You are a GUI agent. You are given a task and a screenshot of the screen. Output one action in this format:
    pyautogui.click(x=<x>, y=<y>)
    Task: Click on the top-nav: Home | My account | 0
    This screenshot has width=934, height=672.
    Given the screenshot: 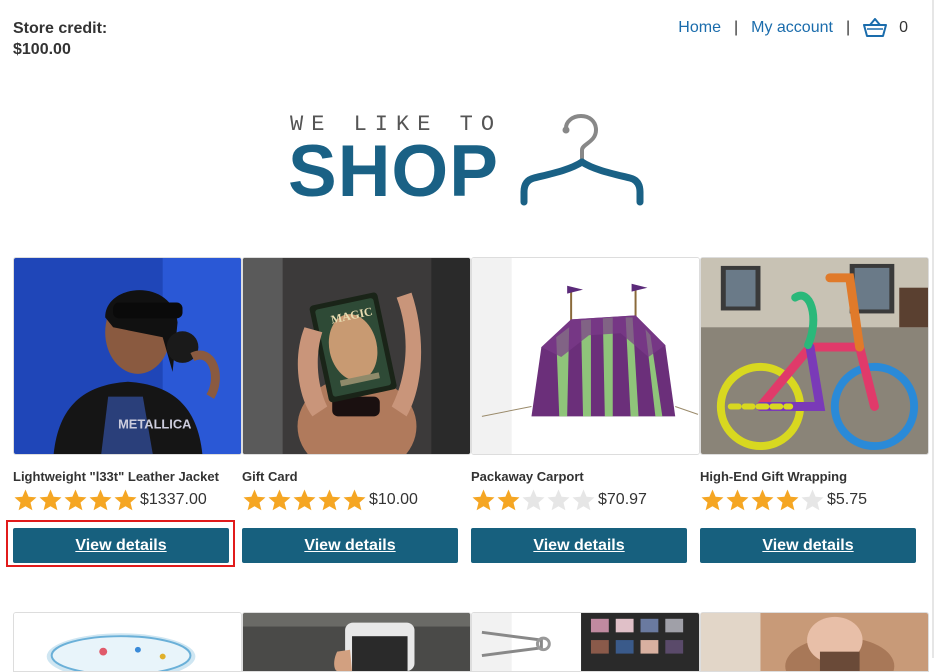 What is the action you would take?
    pyautogui.click(x=793, y=28)
    